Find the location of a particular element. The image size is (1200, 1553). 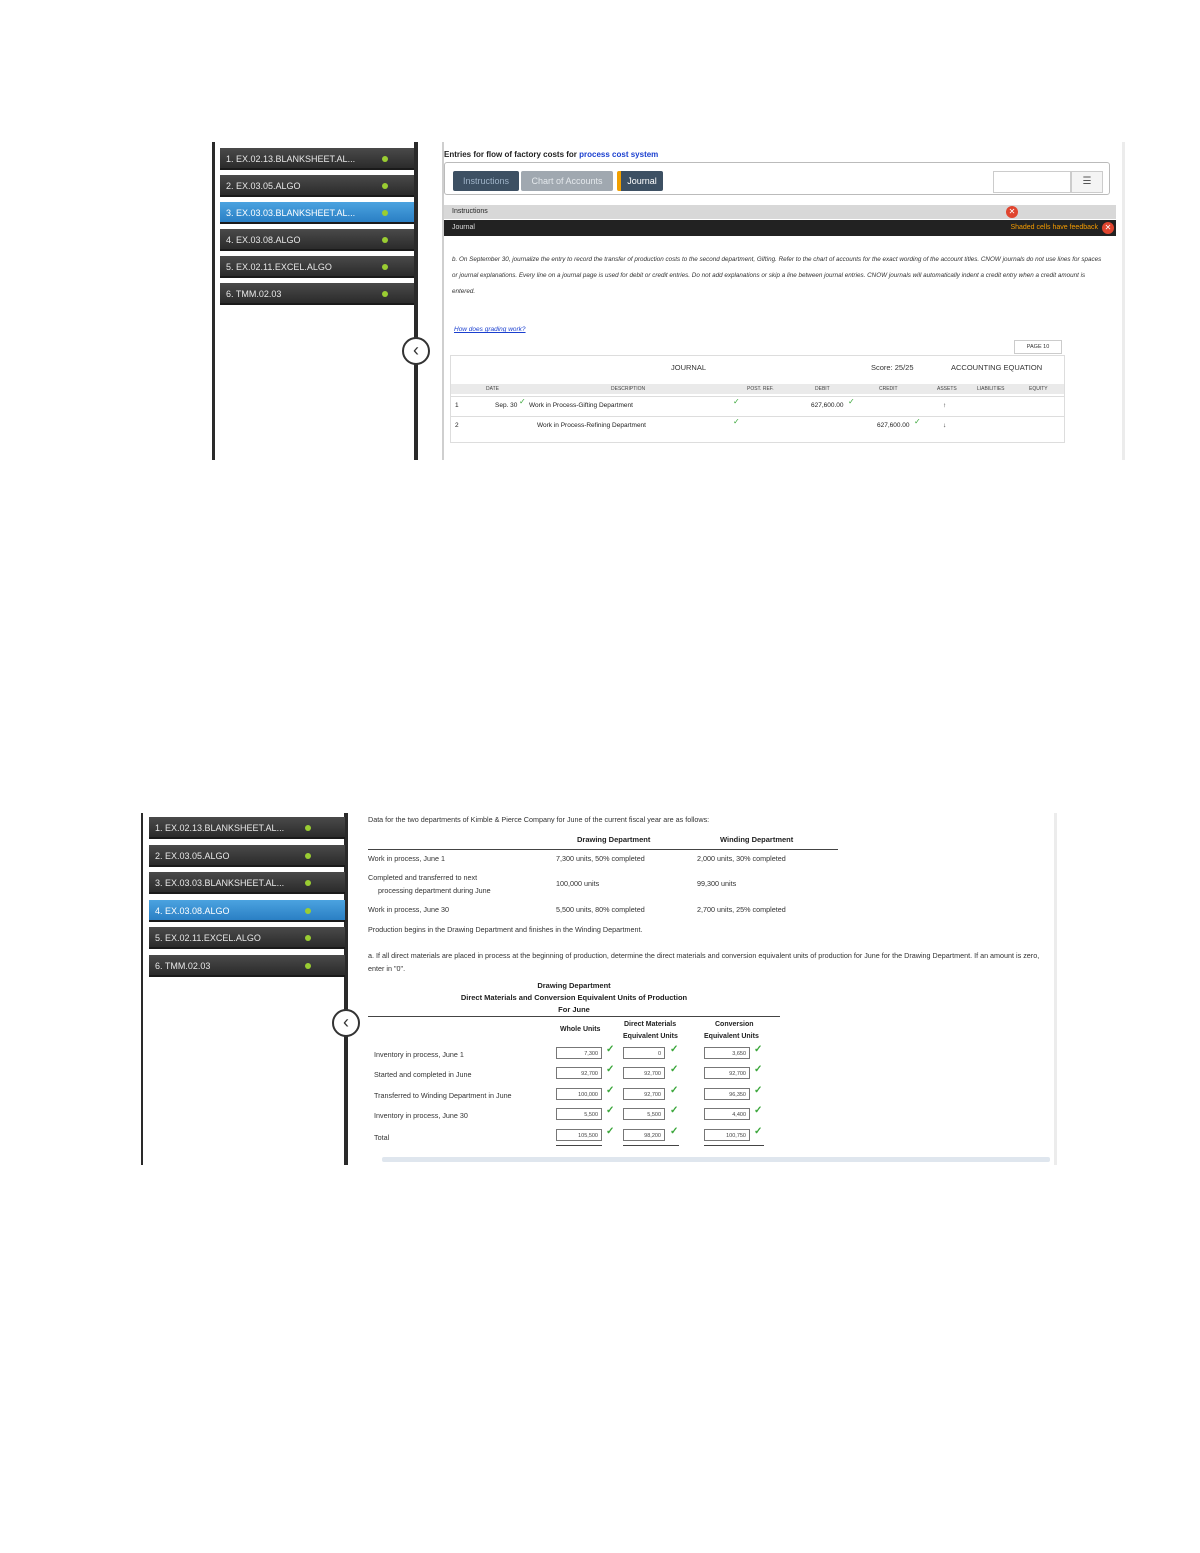

tab-journal: Journal is located at coordinates (640, 181).